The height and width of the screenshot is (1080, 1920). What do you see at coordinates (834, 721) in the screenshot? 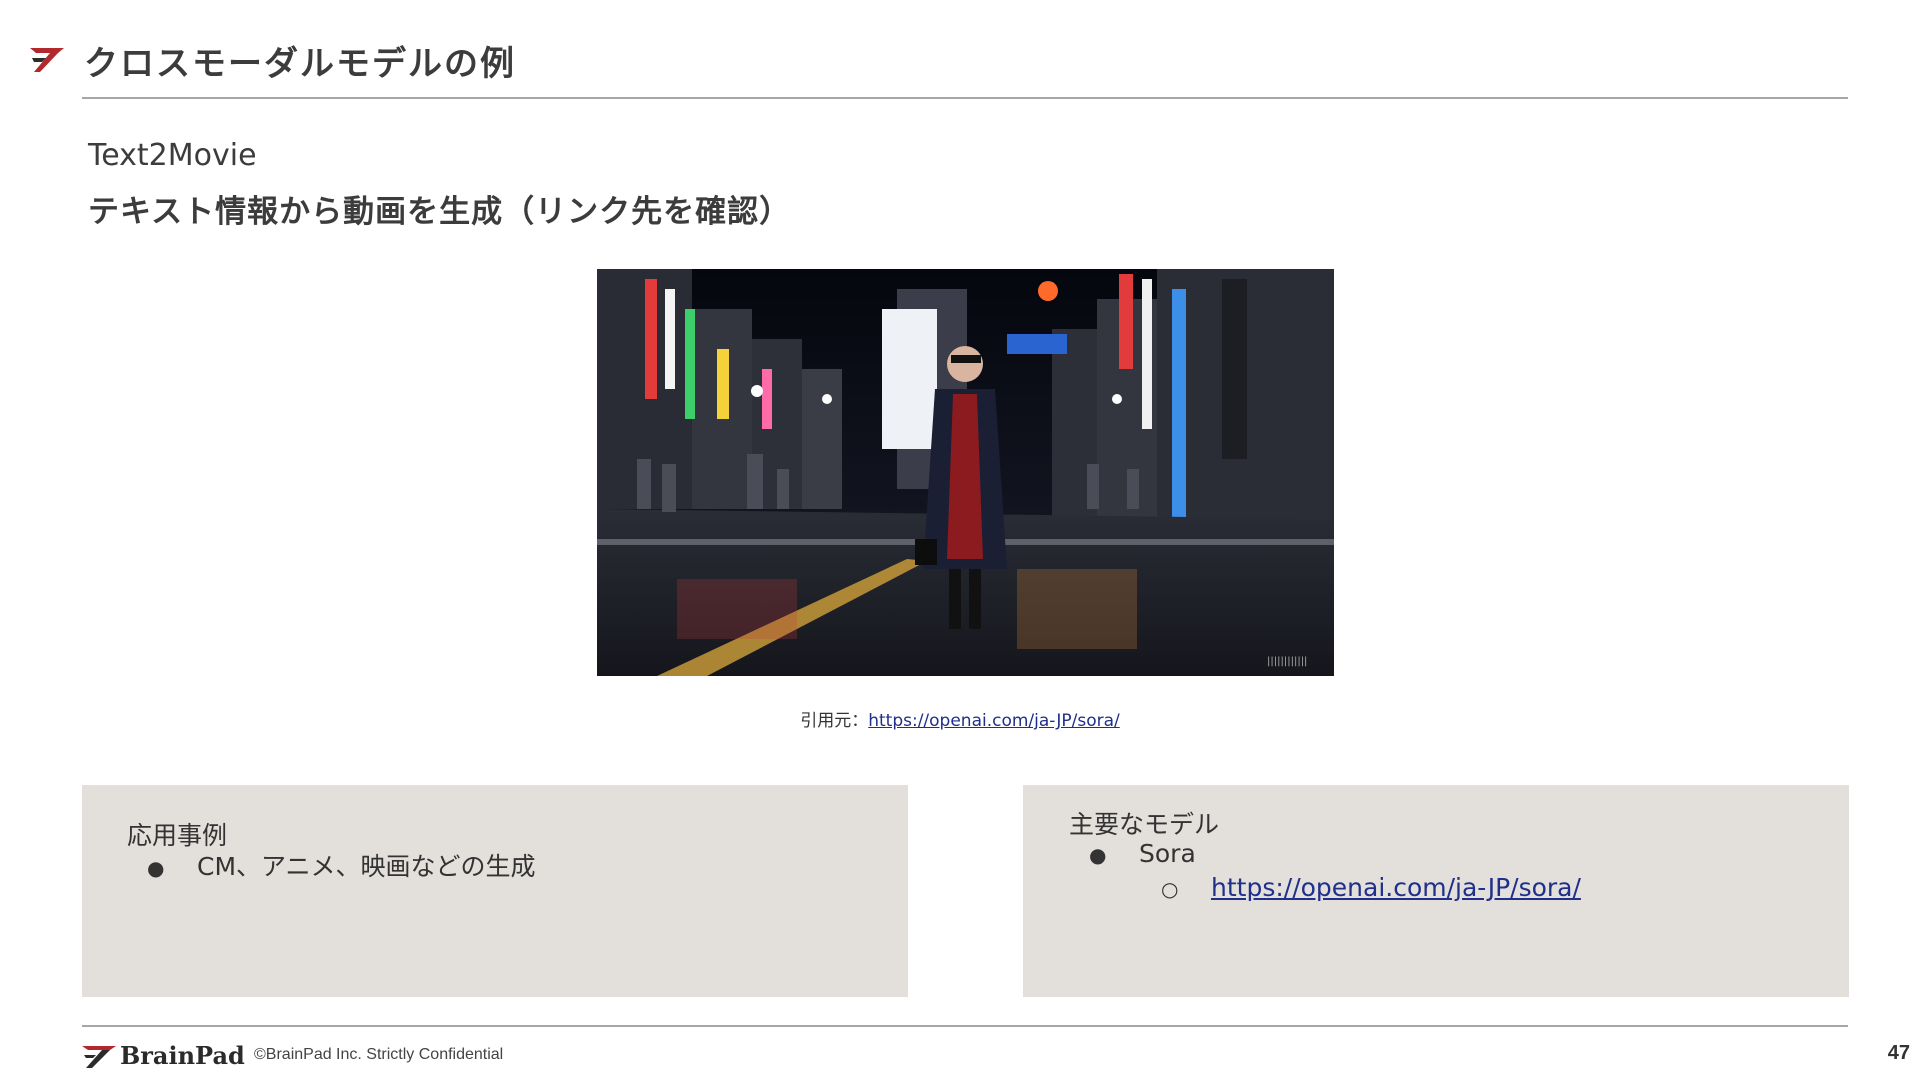
I see `caption-prefix: 引用元：` at bounding box center [834, 721].